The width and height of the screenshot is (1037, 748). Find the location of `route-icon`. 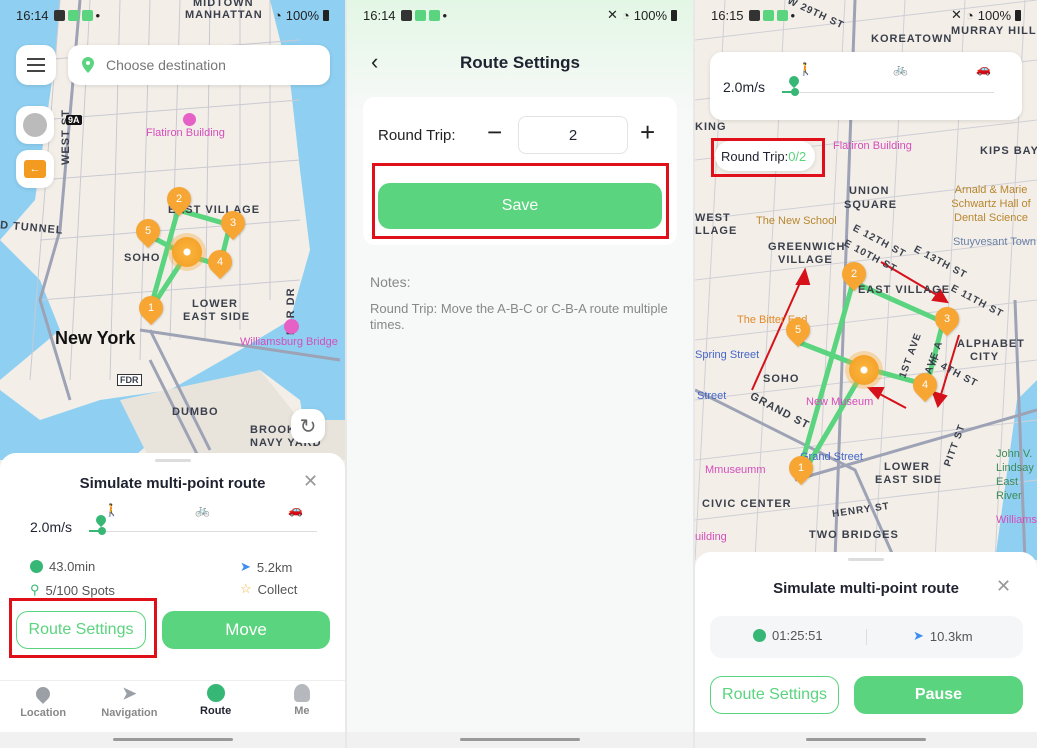

route-icon is located at coordinates (215, 693).